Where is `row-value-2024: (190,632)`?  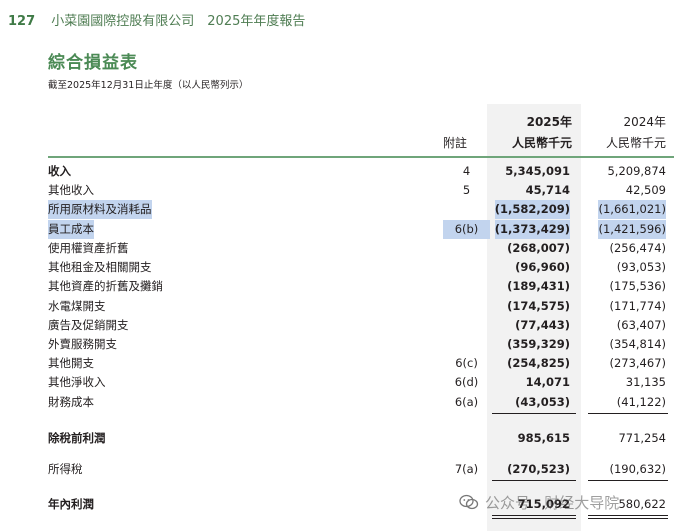
row-value-2024: (190,632) is located at coordinates (637, 469).